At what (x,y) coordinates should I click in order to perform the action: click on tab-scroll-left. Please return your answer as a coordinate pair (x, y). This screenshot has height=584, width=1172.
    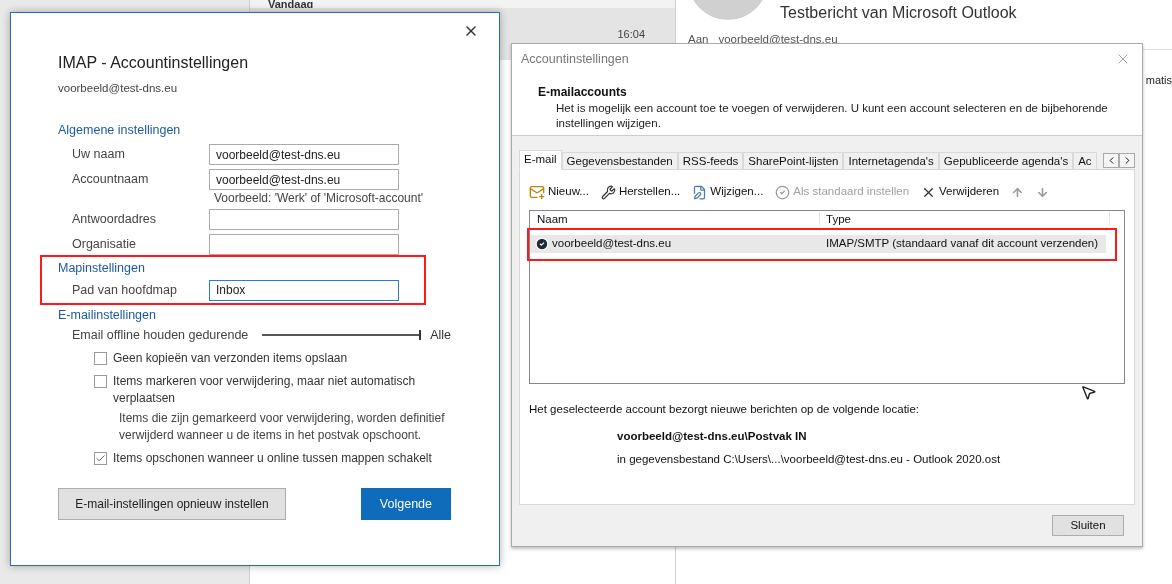
    Looking at the image, I should click on (1111, 160).